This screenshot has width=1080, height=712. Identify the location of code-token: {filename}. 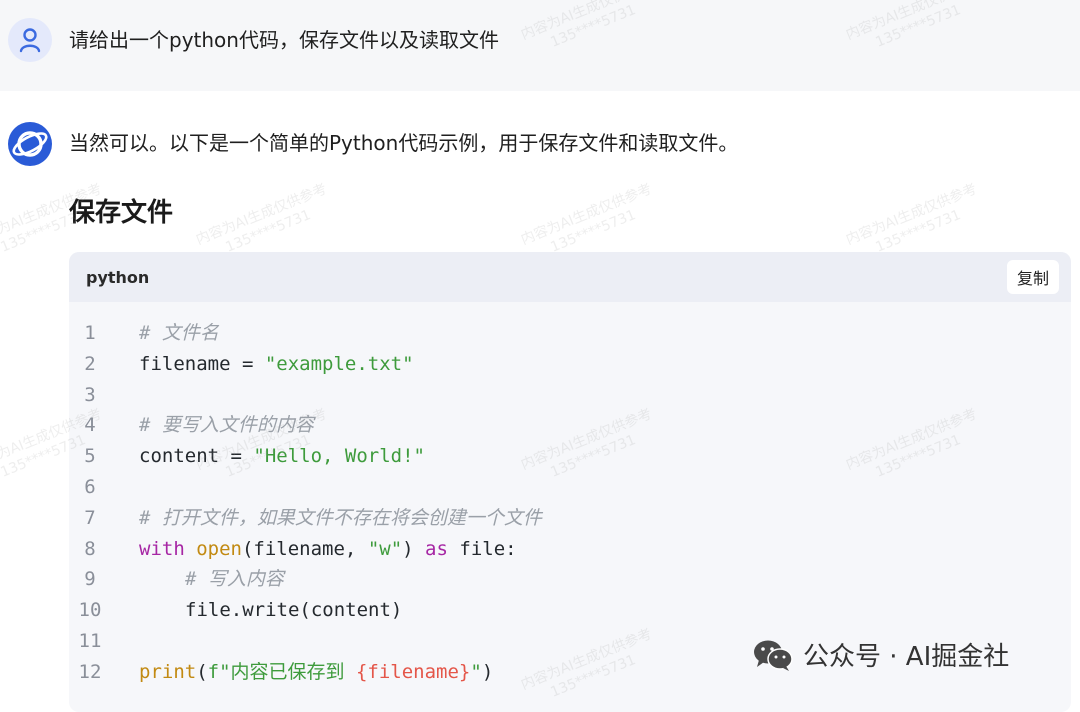
(413, 671).